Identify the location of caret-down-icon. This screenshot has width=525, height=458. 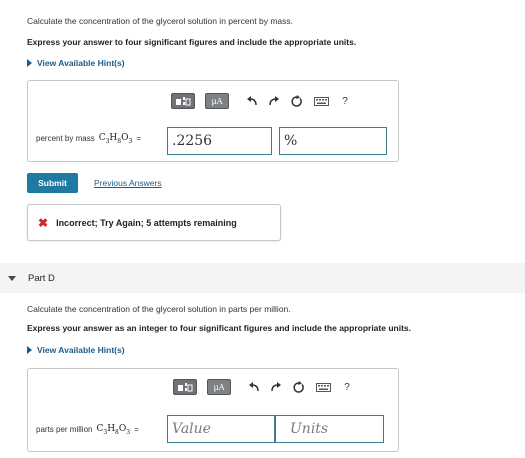
(12, 278).